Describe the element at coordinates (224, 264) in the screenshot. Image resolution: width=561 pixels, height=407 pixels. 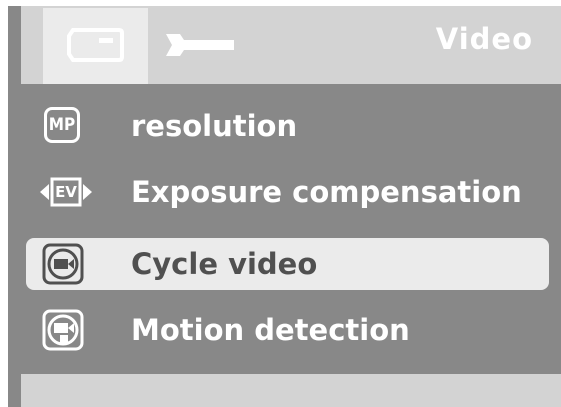
I see `menu-item-label: Cycle video` at that location.